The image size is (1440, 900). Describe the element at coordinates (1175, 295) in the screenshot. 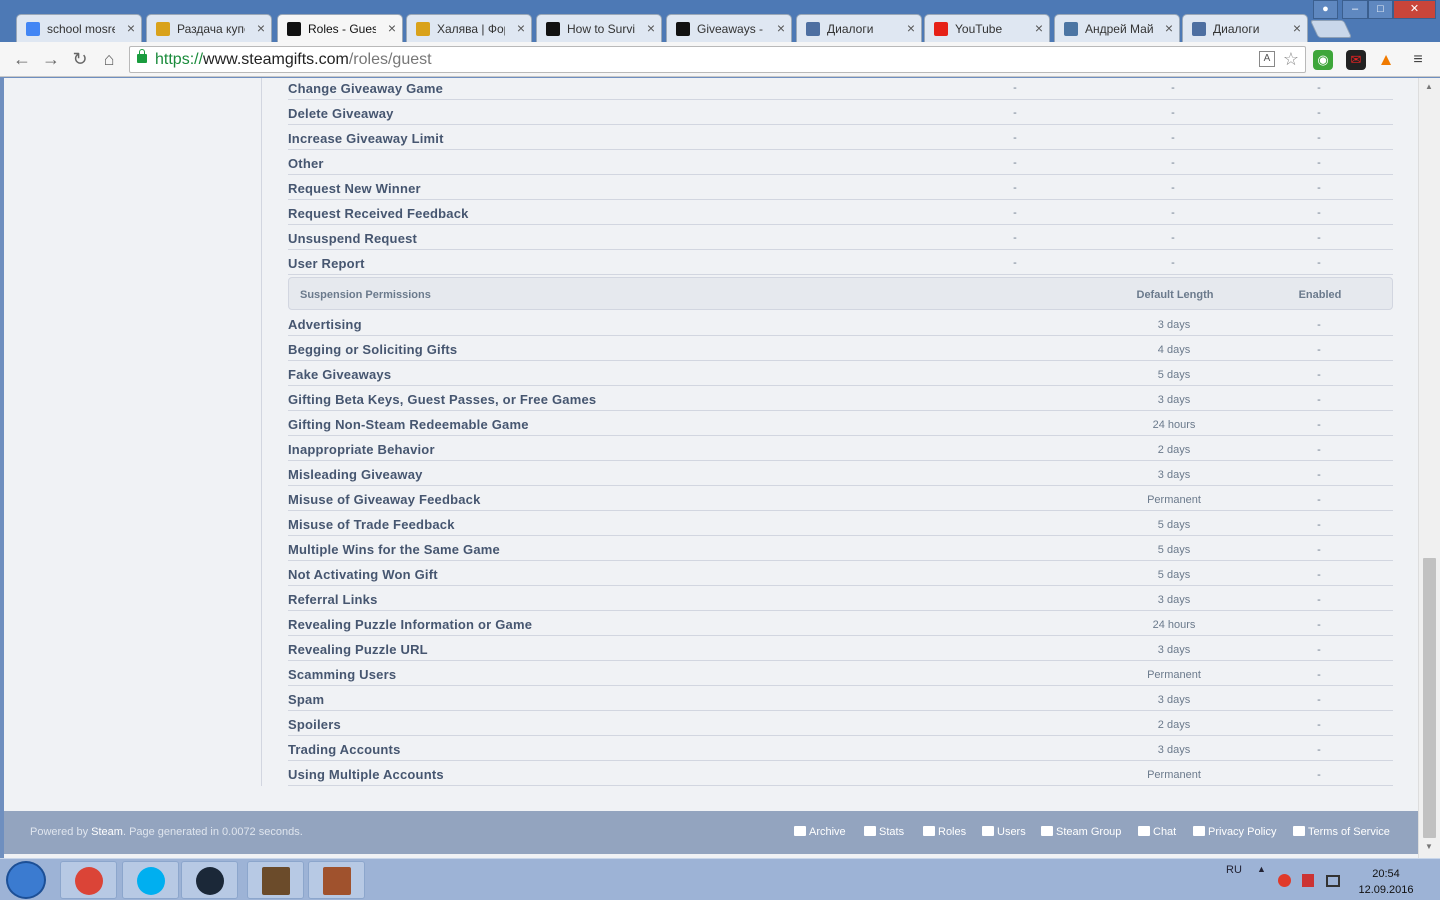

I see `header-default-length: Default Length` at that location.